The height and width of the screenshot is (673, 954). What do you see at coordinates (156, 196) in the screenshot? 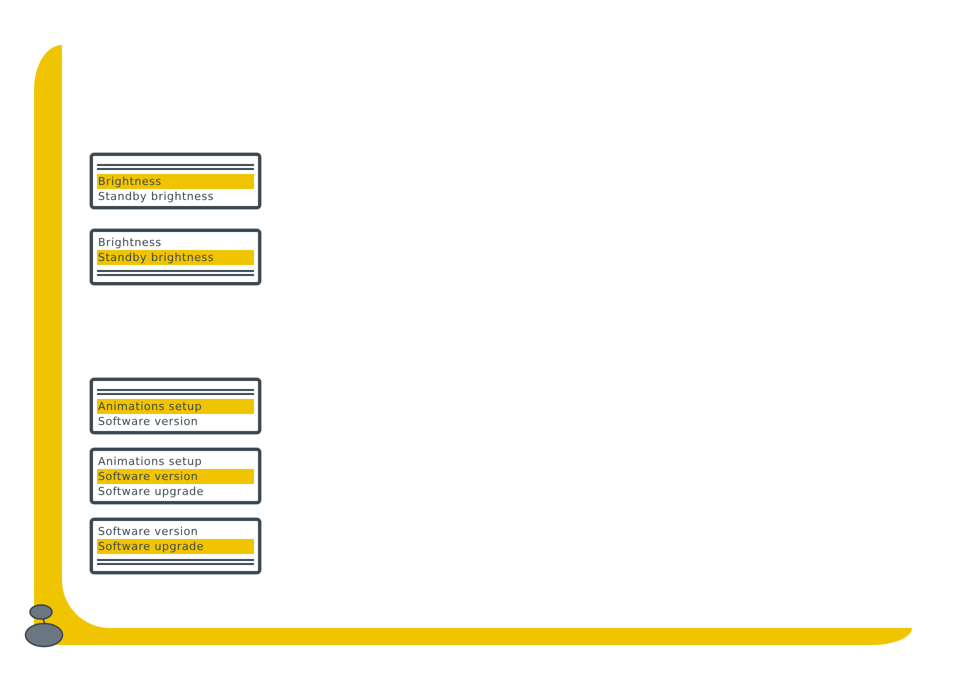
I see `lcd-menu-line: Standby brightness` at bounding box center [156, 196].